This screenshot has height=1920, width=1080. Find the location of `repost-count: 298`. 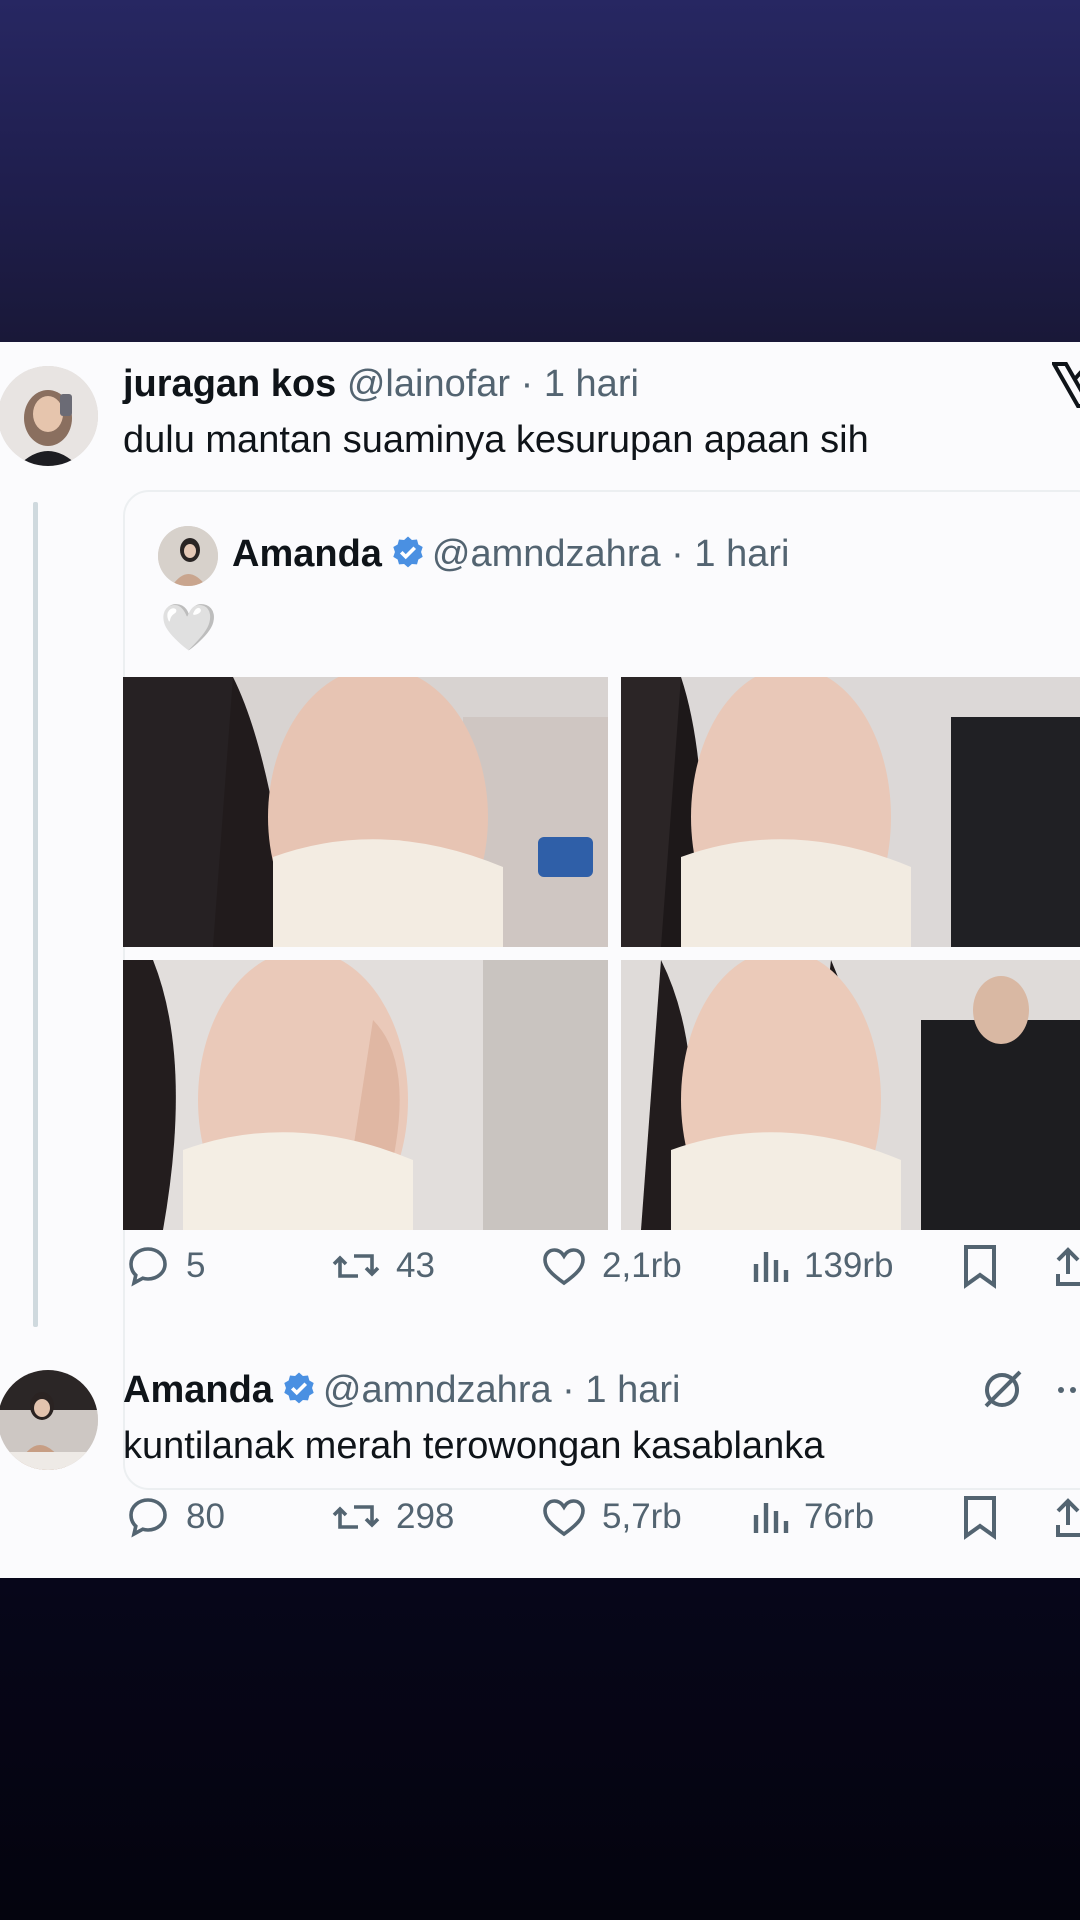

repost-count: 298 is located at coordinates (425, 1516).